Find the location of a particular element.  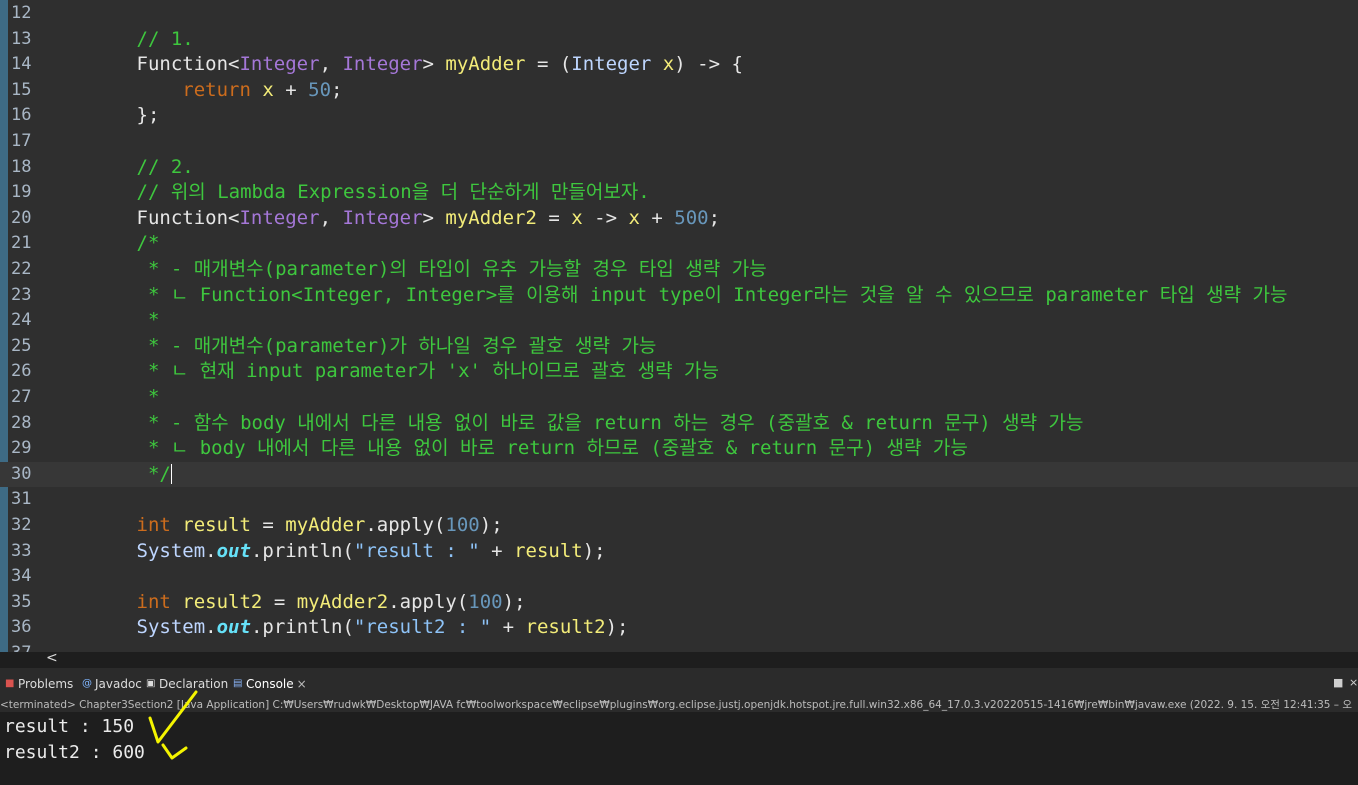

maximize-icon: ■ is located at coordinates (1338, 682).